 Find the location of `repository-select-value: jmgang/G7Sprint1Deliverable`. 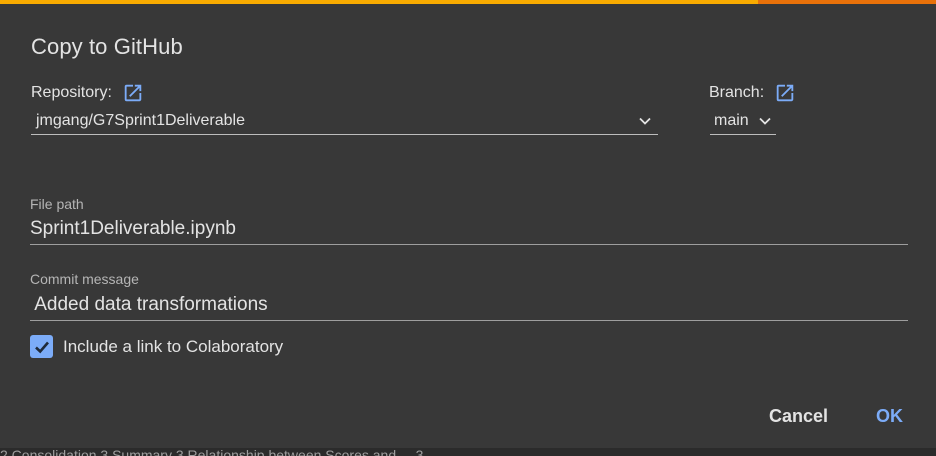

repository-select-value: jmgang/G7Sprint1Deliverable is located at coordinates (140, 120).